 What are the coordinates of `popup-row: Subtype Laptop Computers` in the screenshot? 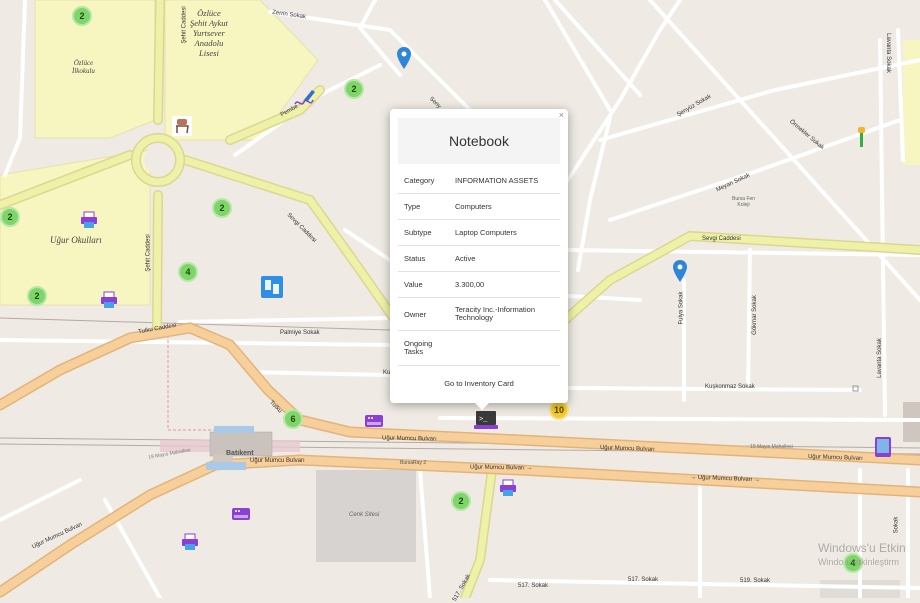 It's located at (479, 233).